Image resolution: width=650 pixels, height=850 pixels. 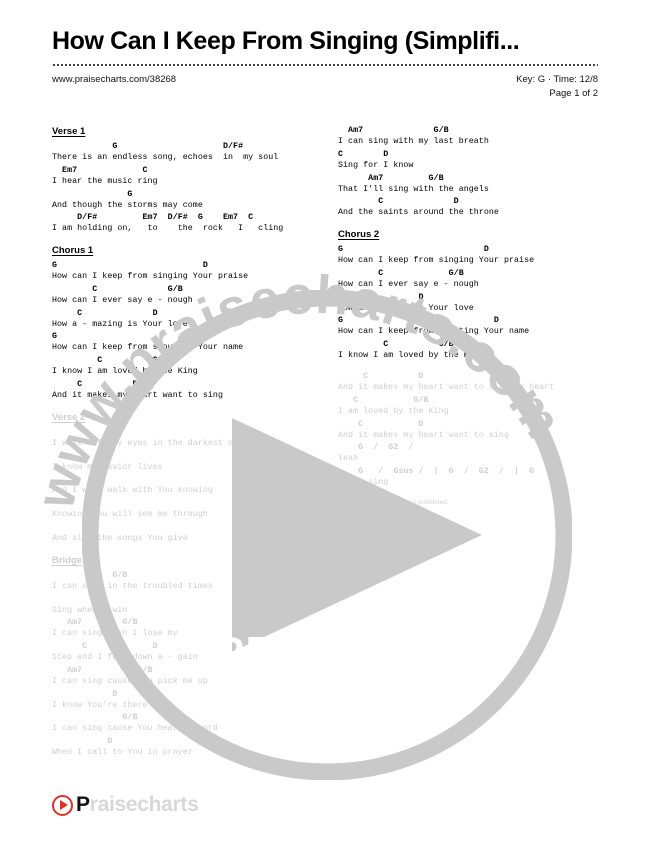 What do you see at coordinates (363, 483) in the screenshot?
I see `lyric-row: I can sing` at bounding box center [363, 483].